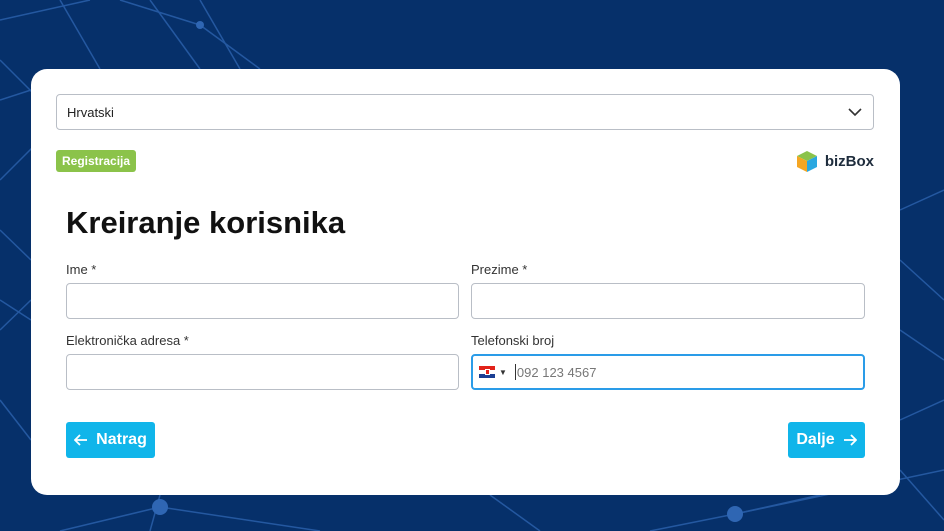 The width and height of the screenshot is (944, 531). Describe the element at coordinates (499, 269) in the screenshot. I see `last-name-label: Prezime *` at that location.